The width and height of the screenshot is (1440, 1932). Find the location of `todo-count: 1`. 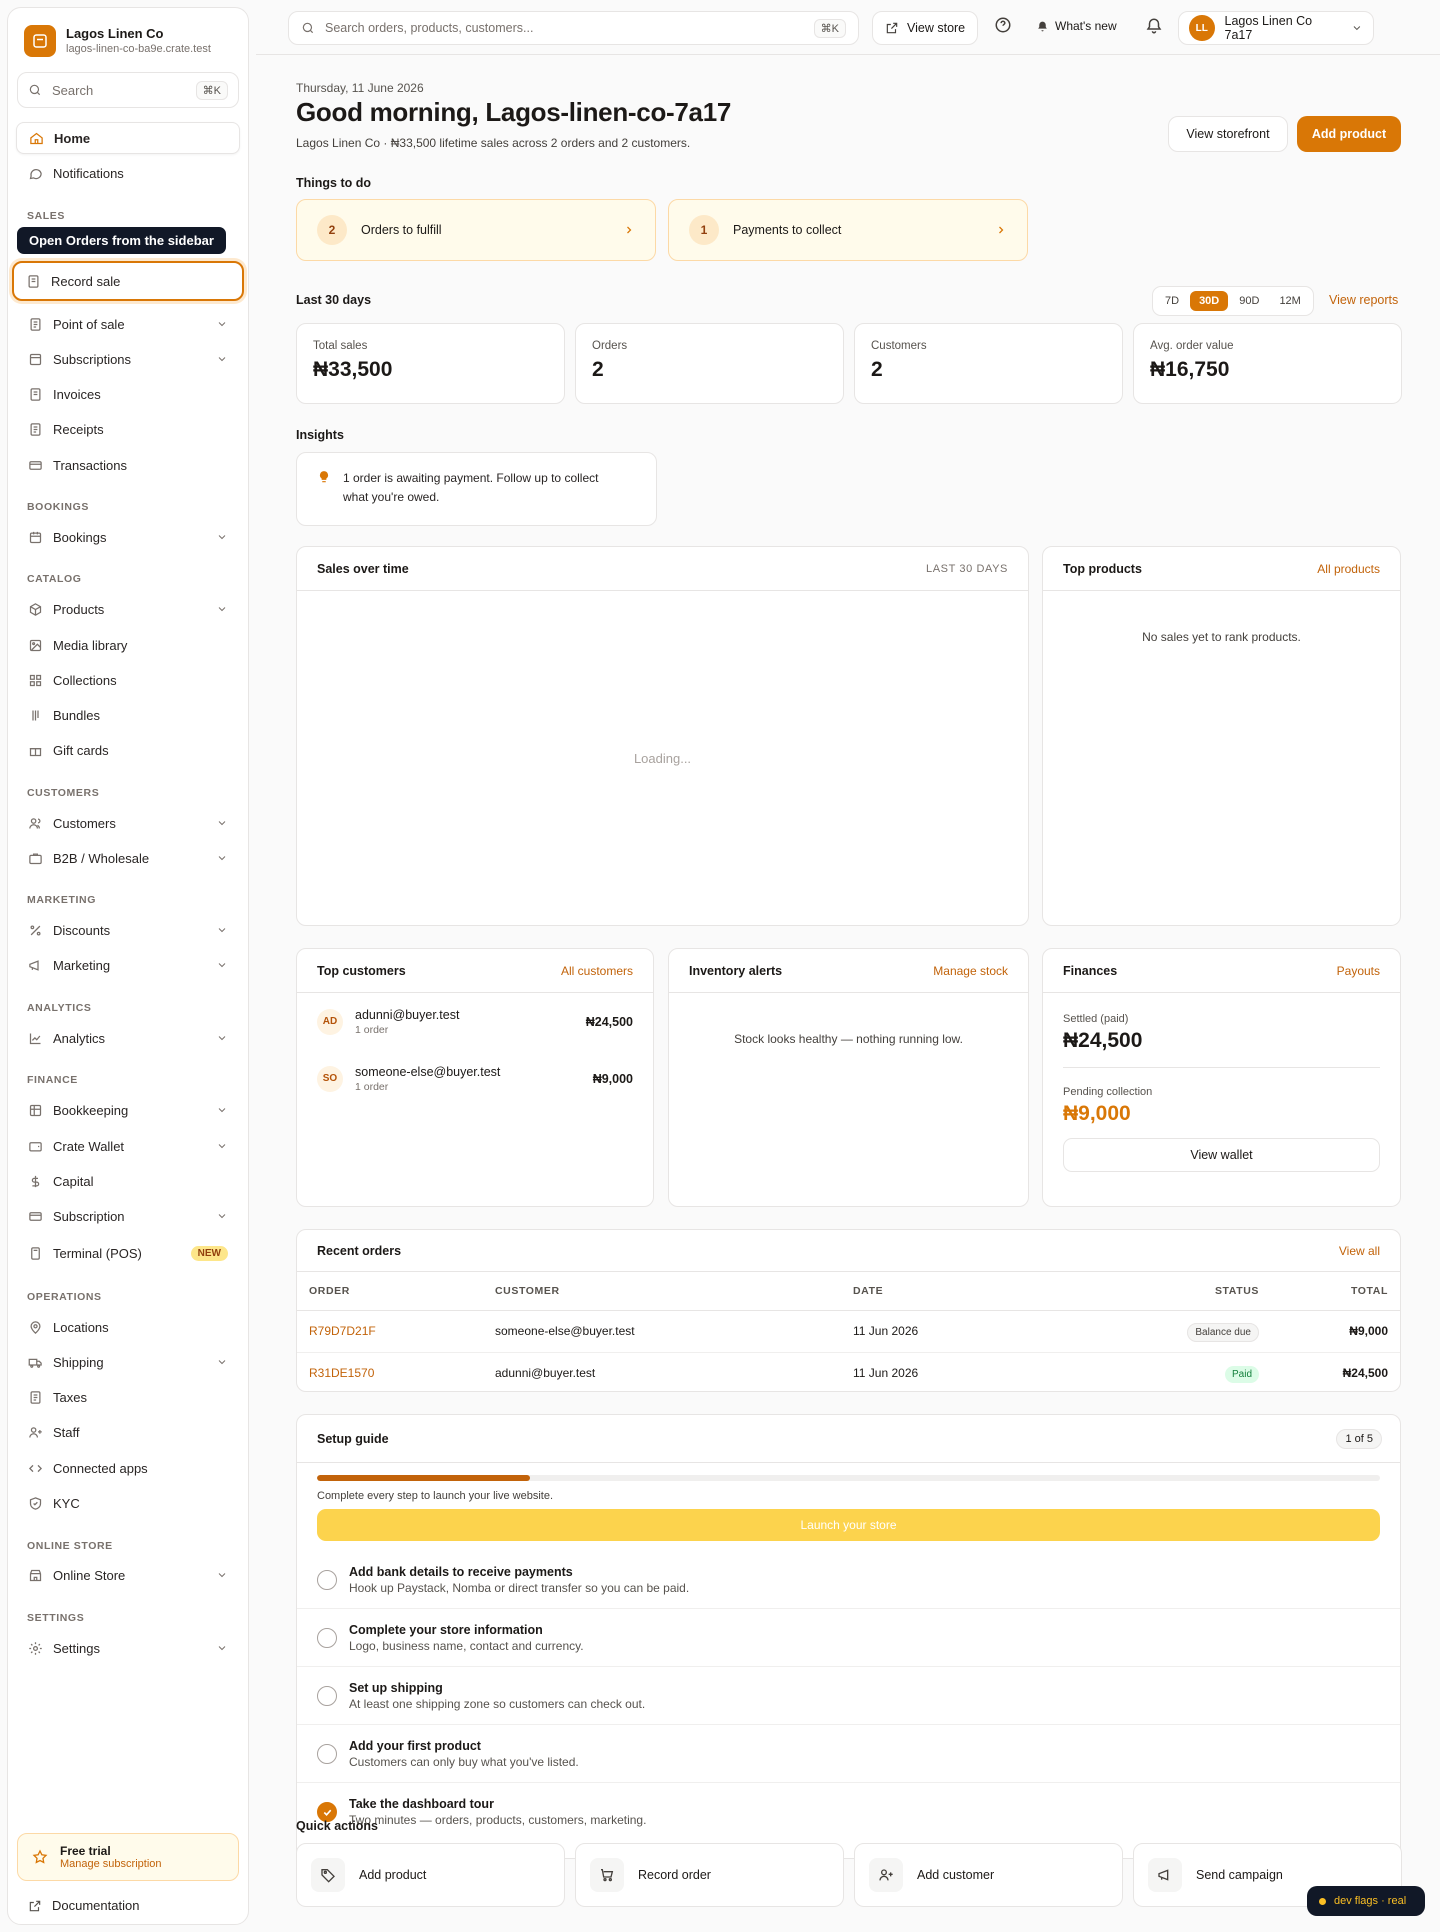

todo-count: 1 is located at coordinates (704, 230).